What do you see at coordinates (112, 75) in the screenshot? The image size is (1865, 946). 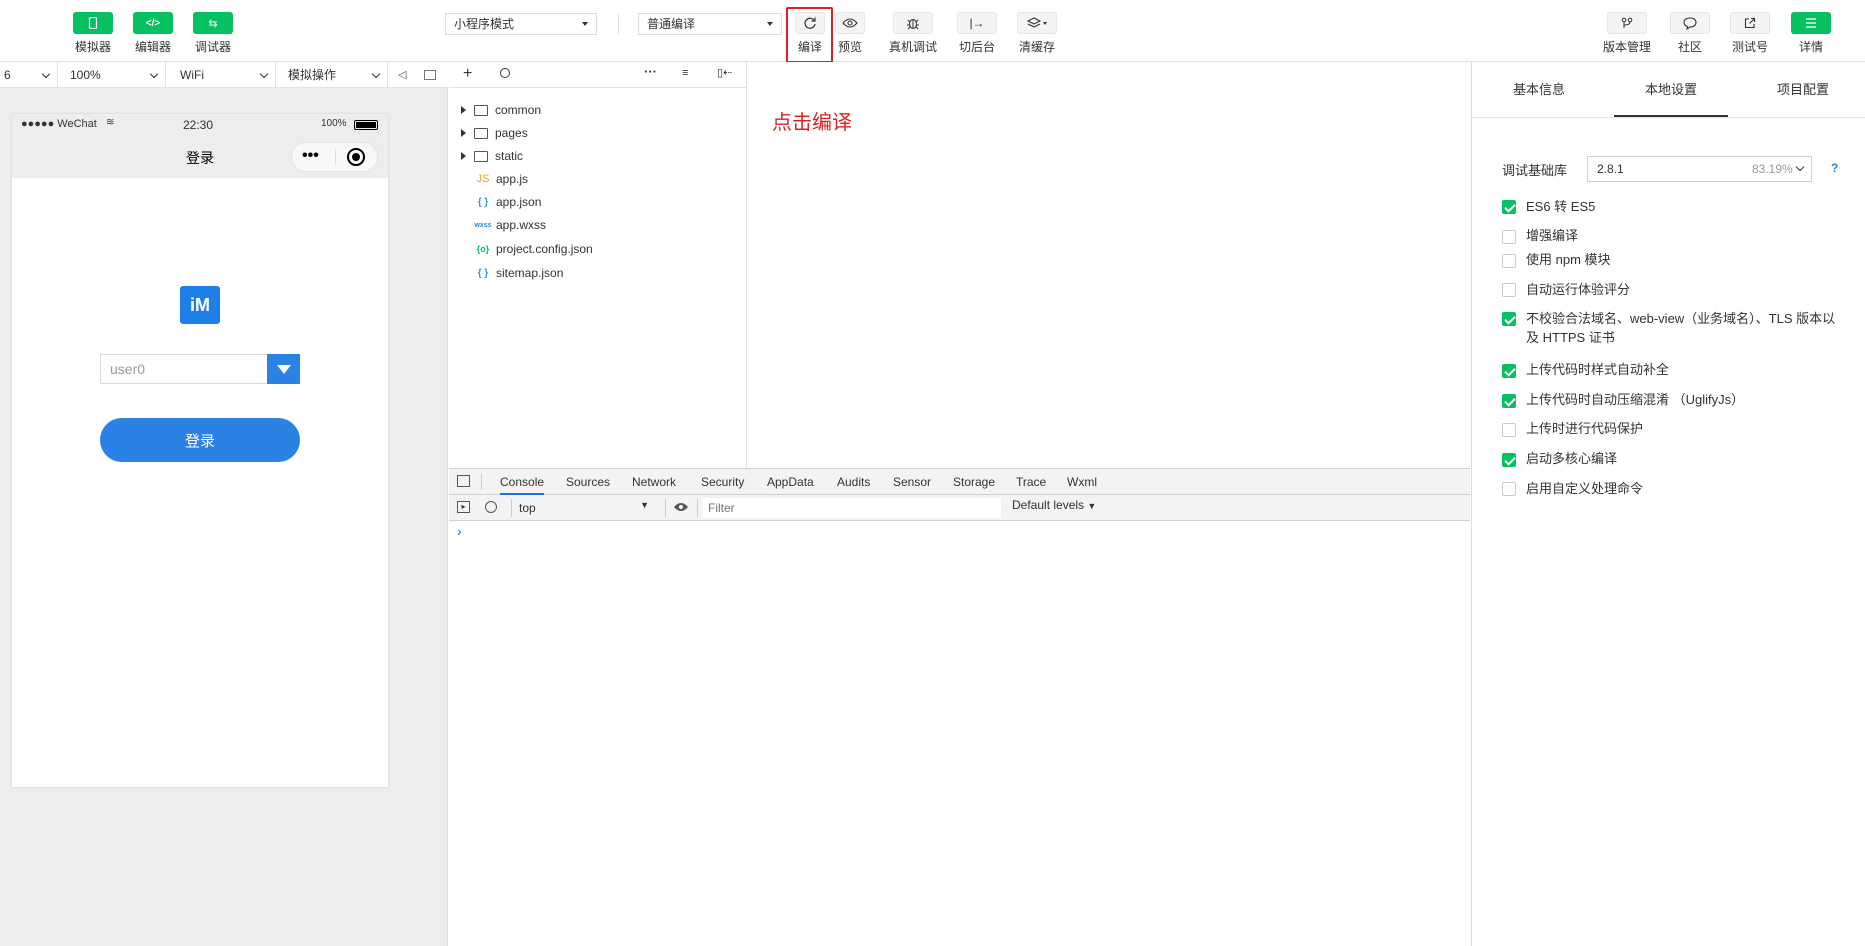 I see `zoom-select: 100%` at bounding box center [112, 75].